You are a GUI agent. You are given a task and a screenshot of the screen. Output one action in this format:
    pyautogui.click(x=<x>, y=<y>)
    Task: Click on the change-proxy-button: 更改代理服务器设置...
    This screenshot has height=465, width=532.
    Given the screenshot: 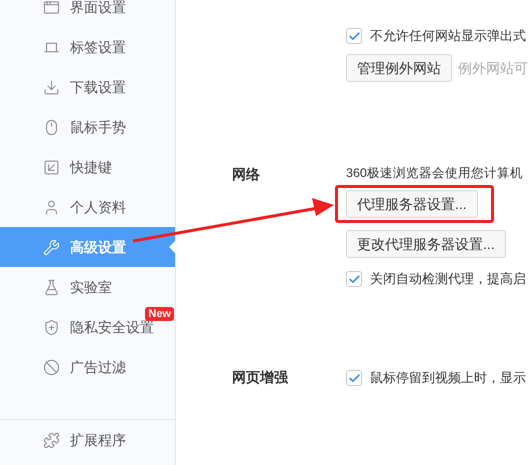 What is the action you would take?
    pyautogui.click(x=426, y=244)
    